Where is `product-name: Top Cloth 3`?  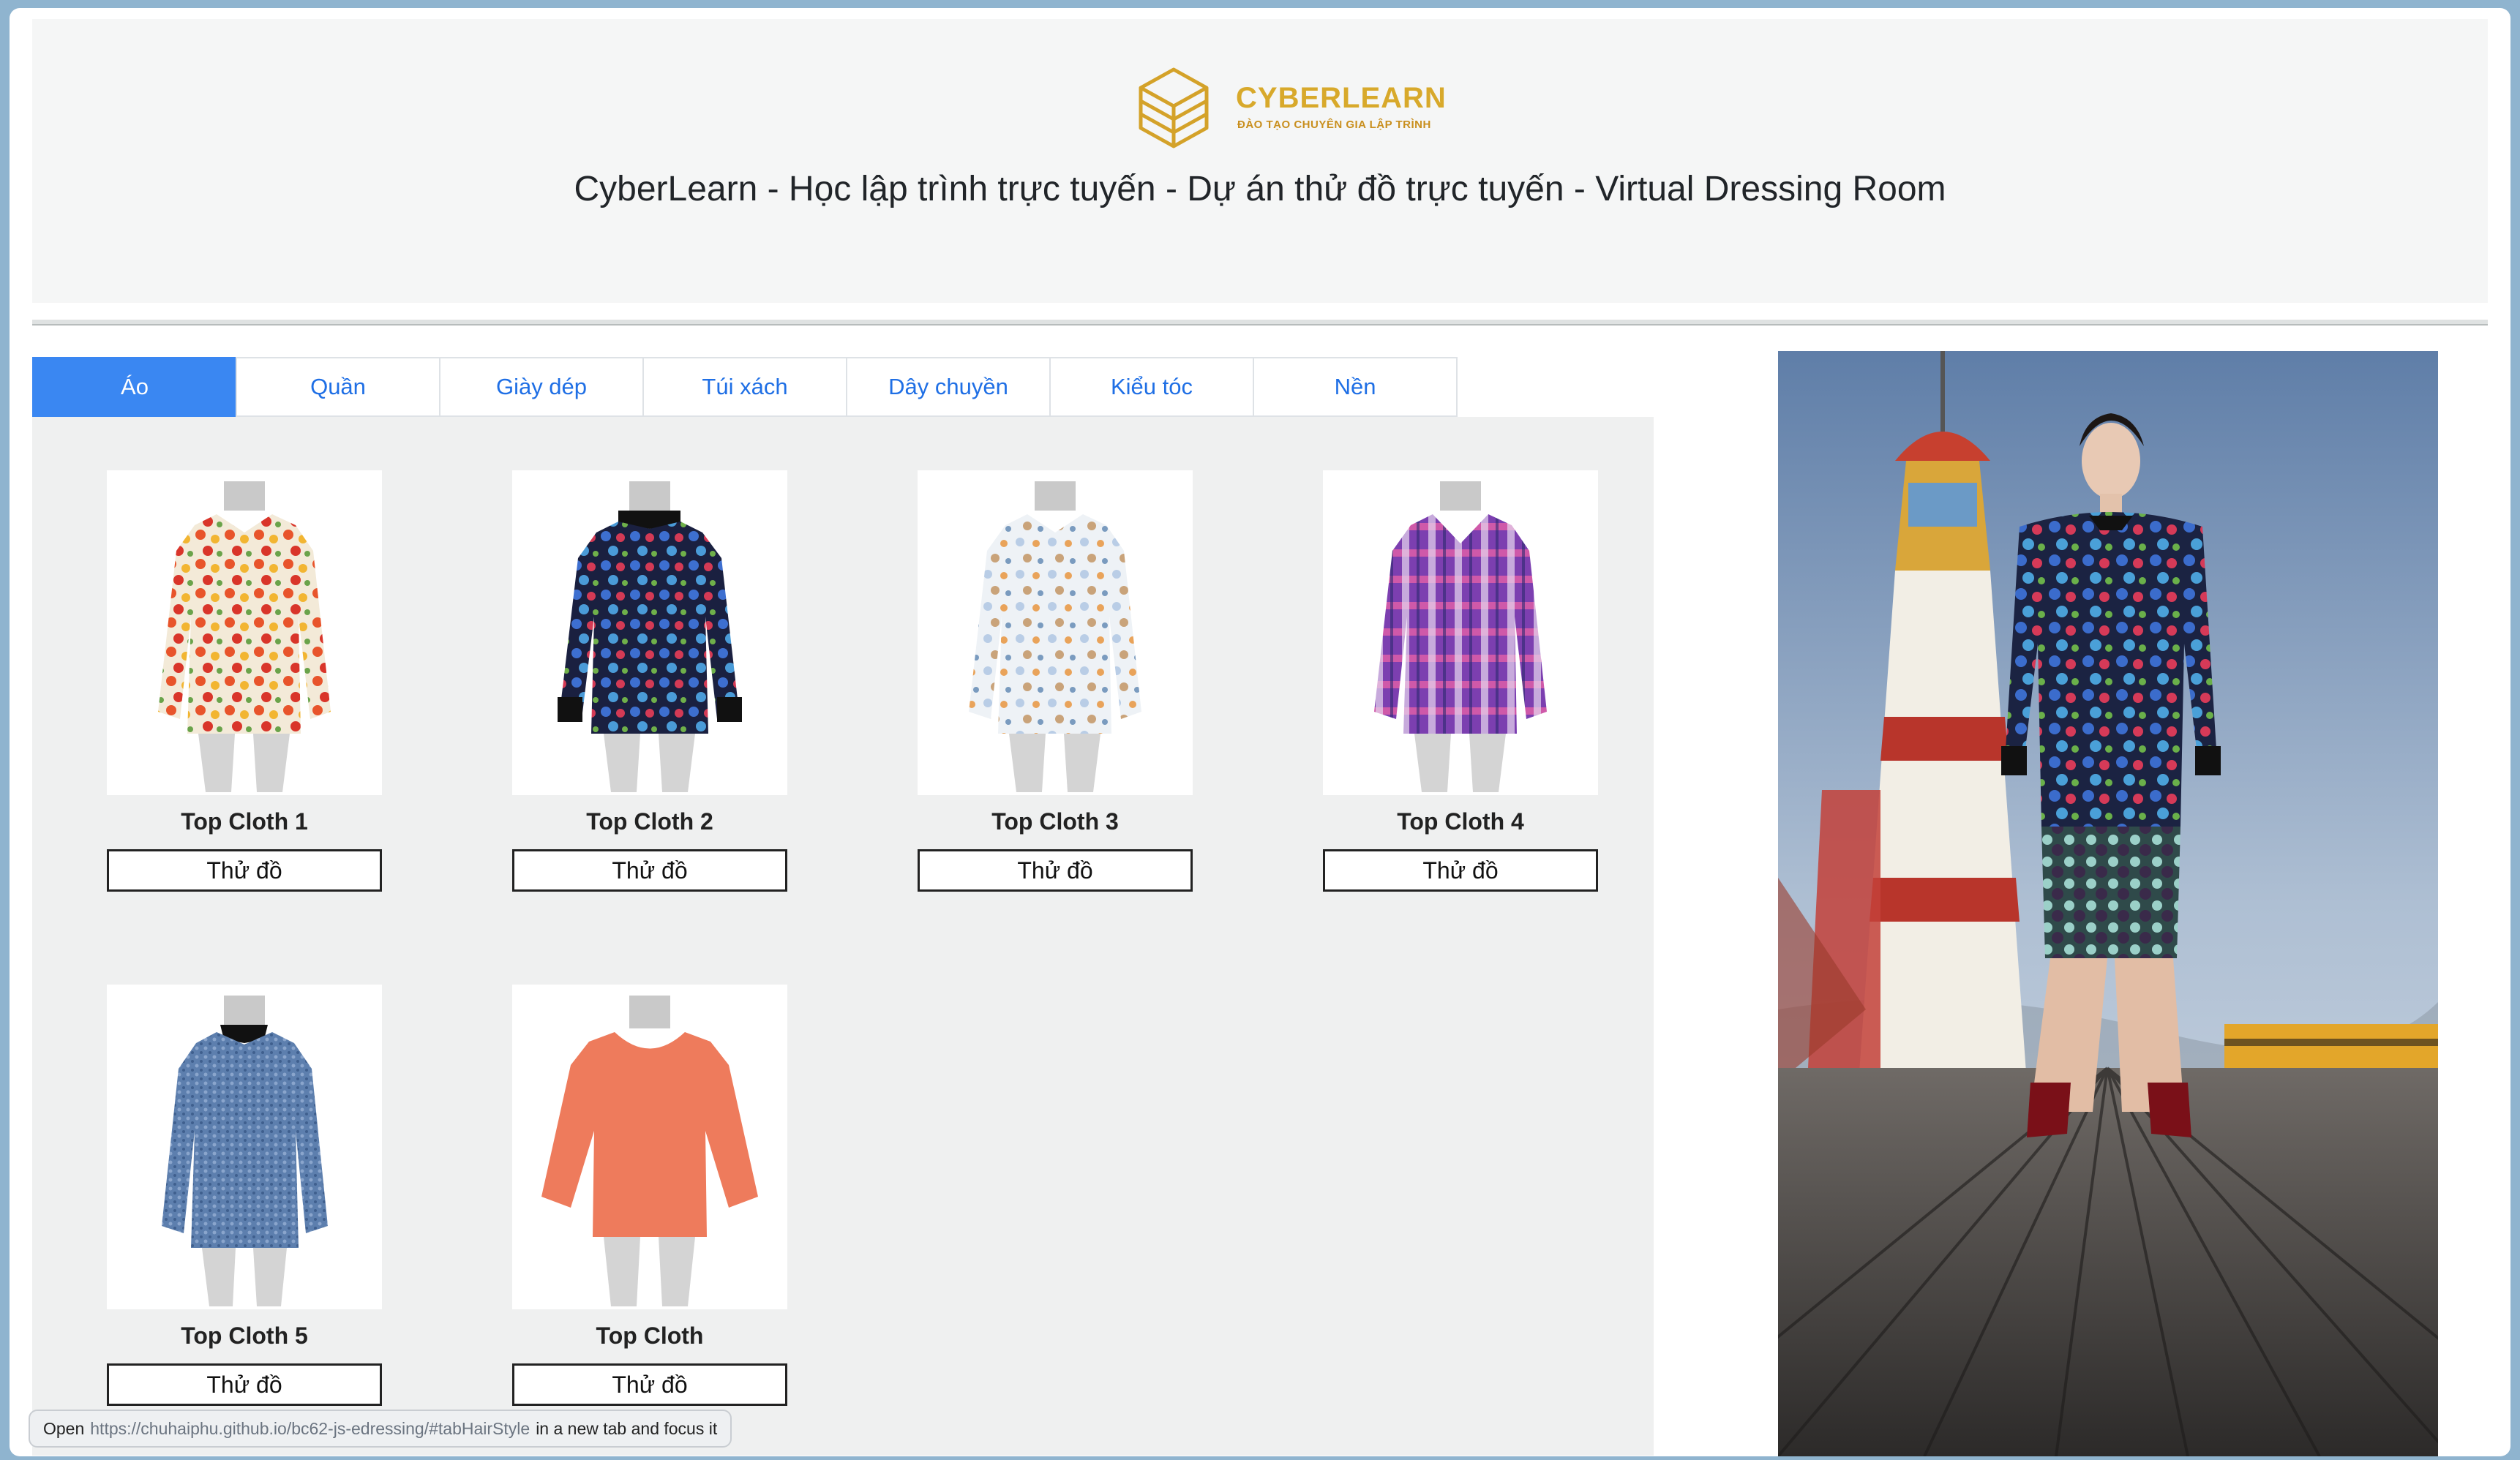 product-name: Top Cloth 3 is located at coordinates (1055, 821).